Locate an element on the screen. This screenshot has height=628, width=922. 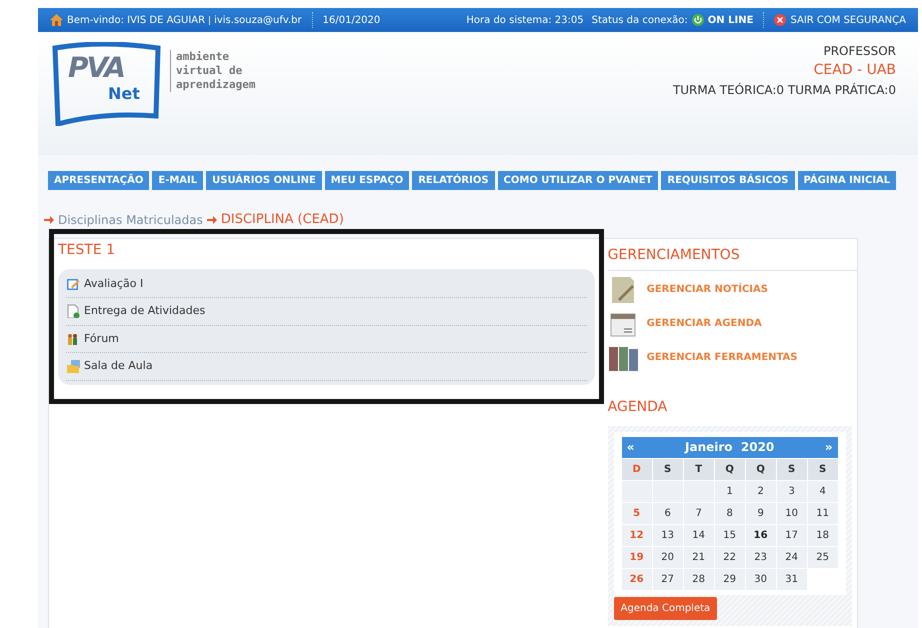
logo-text: PVA is located at coordinates (96, 68).